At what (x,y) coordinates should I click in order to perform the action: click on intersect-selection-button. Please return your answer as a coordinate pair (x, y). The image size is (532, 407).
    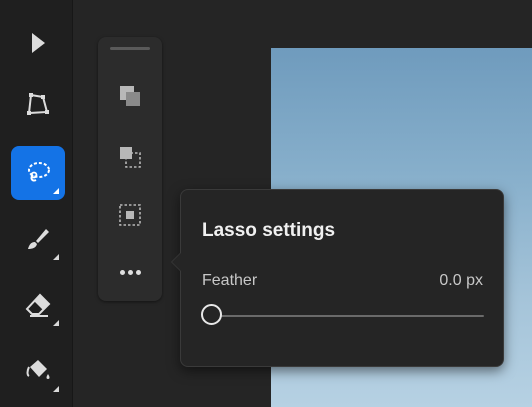
    Looking at the image, I should click on (130, 215).